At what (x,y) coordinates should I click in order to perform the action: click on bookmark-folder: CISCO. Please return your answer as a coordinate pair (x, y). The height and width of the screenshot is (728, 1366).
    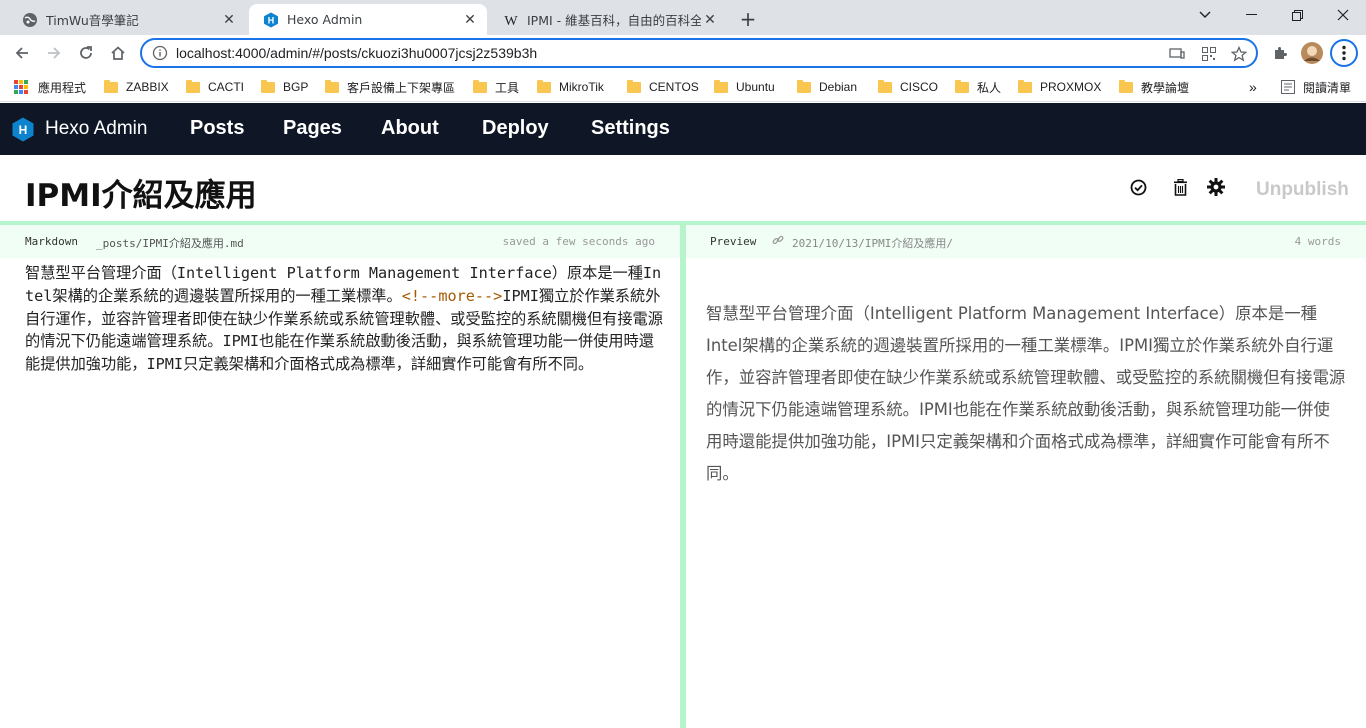
    Looking at the image, I should click on (908, 87).